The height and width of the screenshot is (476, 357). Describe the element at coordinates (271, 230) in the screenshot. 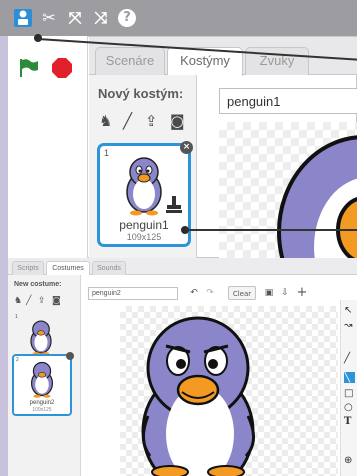

I see `callout-line` at that location.